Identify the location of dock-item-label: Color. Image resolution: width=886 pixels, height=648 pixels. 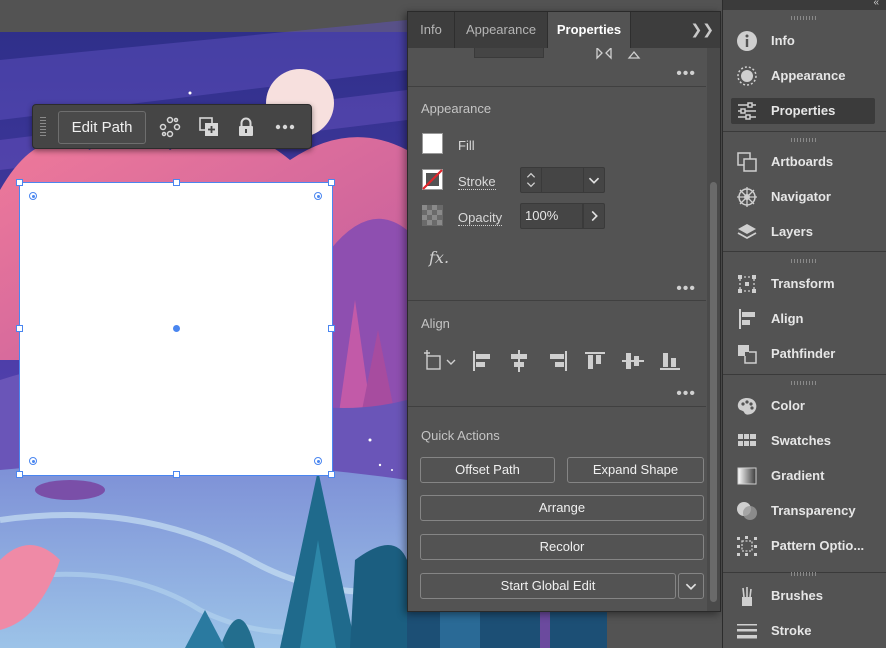
(788, 405).